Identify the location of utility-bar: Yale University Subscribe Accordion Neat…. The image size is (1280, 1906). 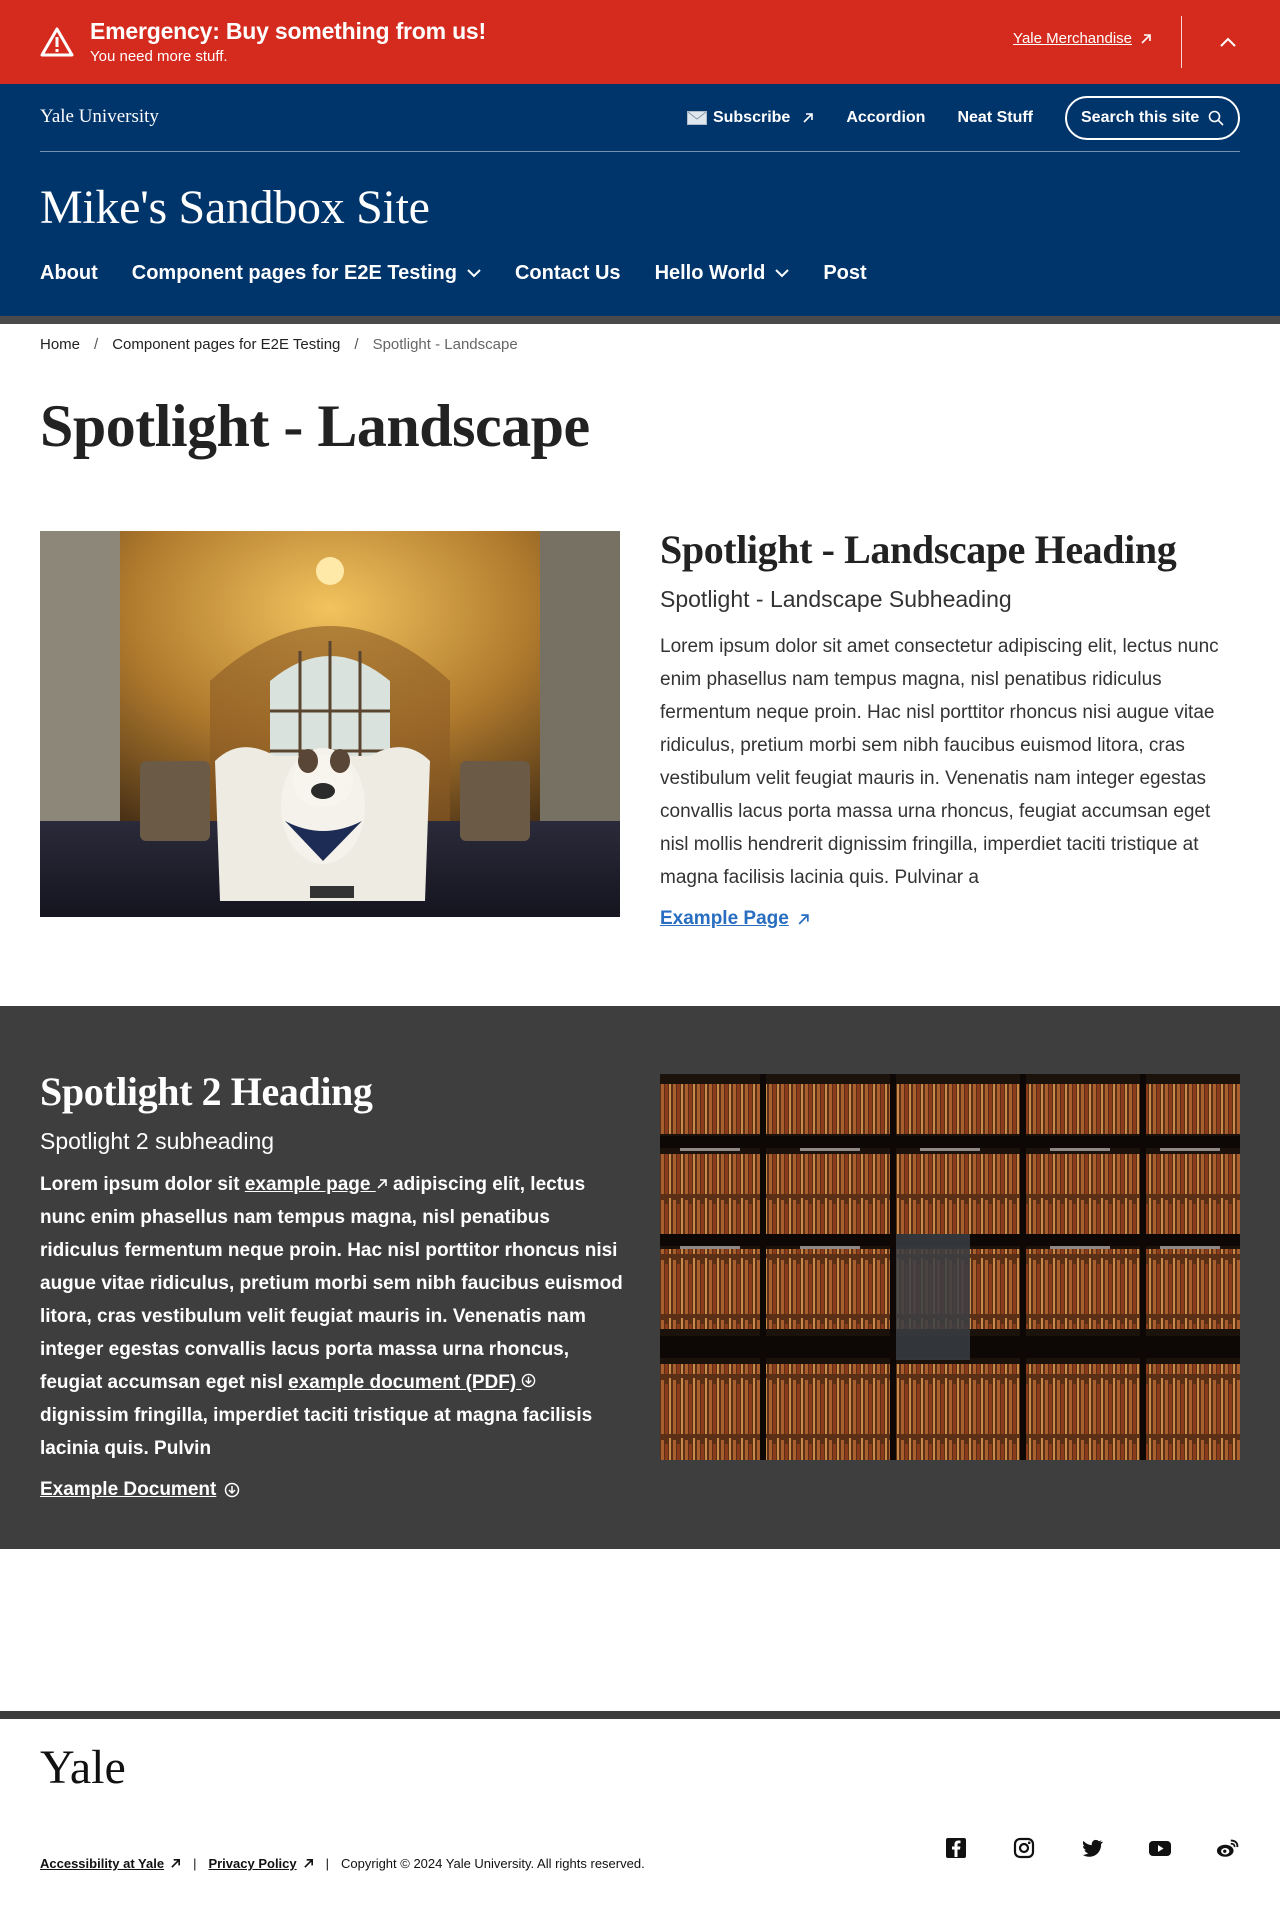
(640, 118).